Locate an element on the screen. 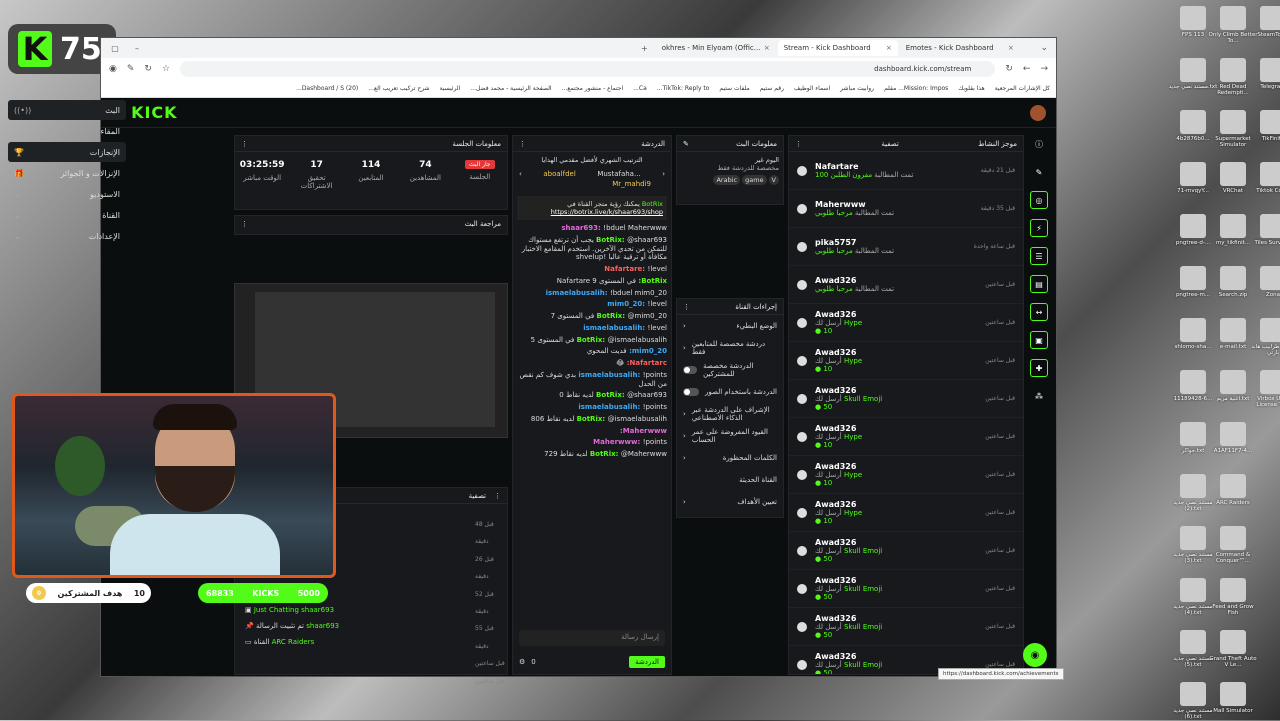 This screenshot has height=721, width=1280. activity-user: Nafartare is located at coordinates (894, 166).